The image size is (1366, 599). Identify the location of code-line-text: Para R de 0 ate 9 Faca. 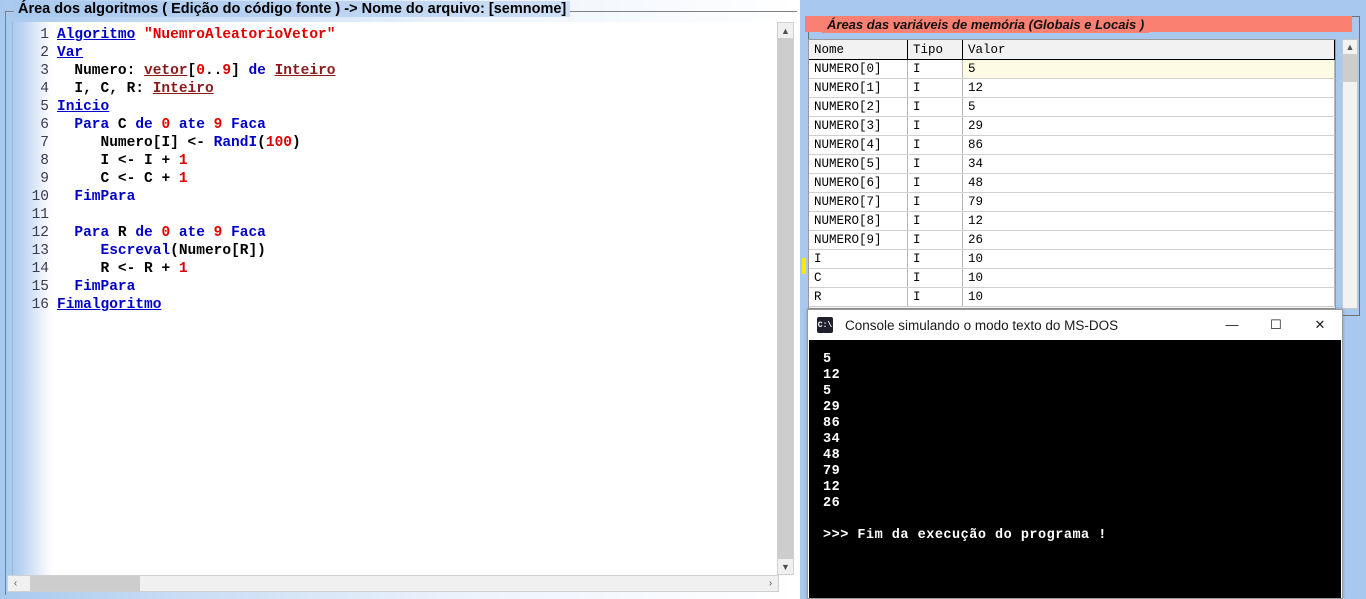
(161, 233).